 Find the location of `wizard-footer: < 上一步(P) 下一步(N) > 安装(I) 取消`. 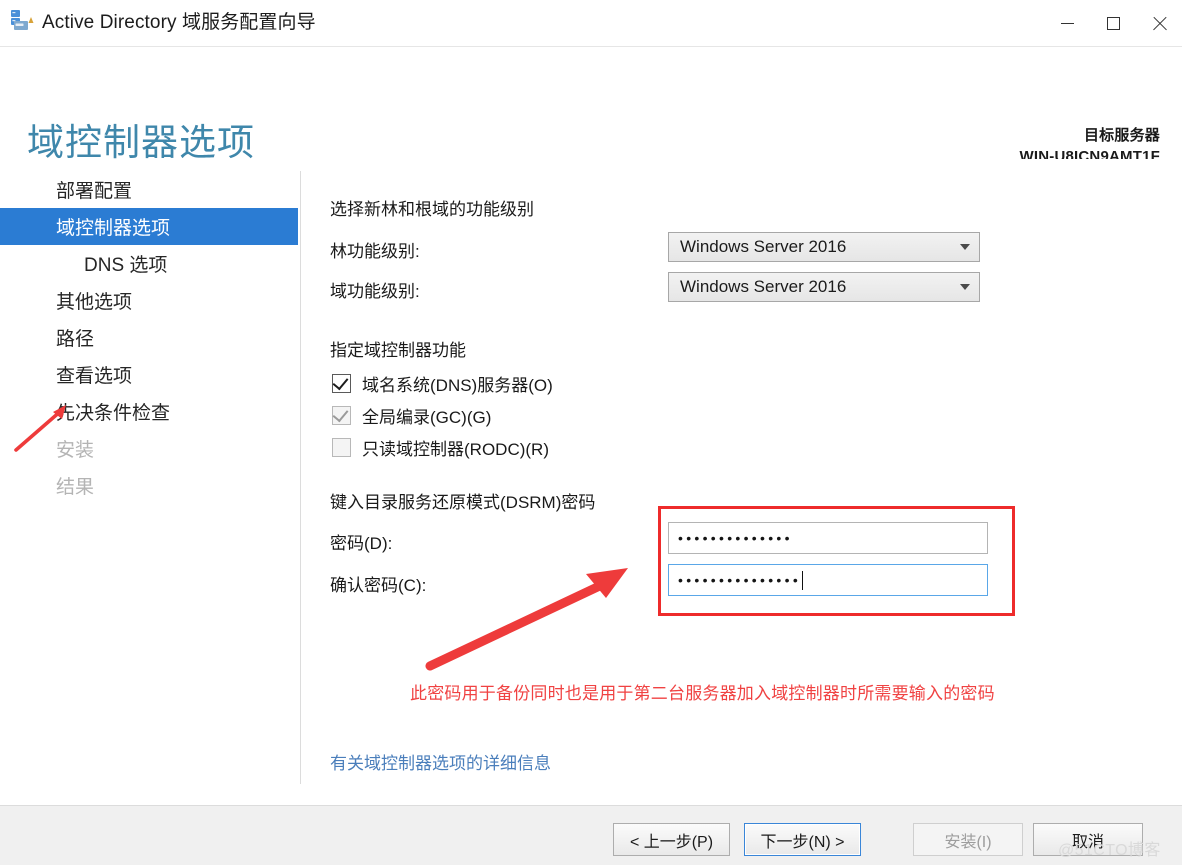

wizard-footer: < 上一步(P) 下一步(N) > 安装(I) 取消 is located at coordinates (591, 835).